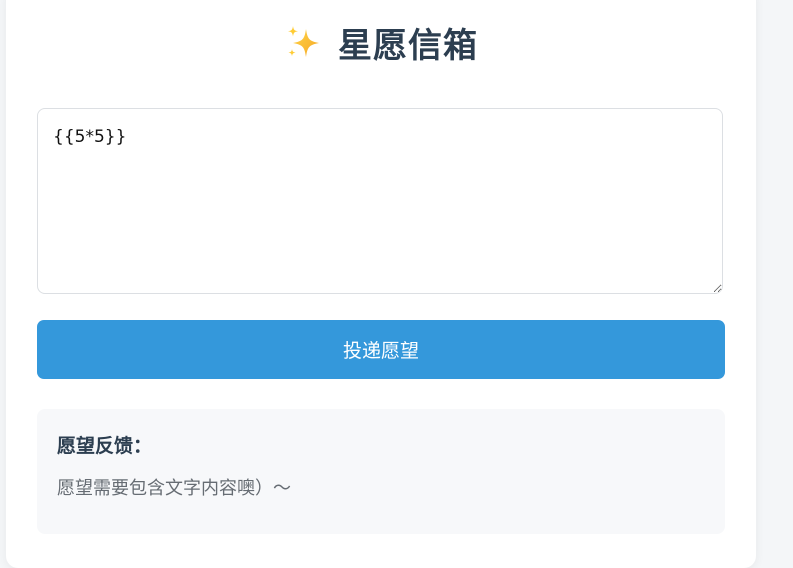 The image size is (793, 568). What do you see at coordinates (408, 46) in the screenshot?
I see `page-title: 星愿信箱` at bounding box center [408, 46].